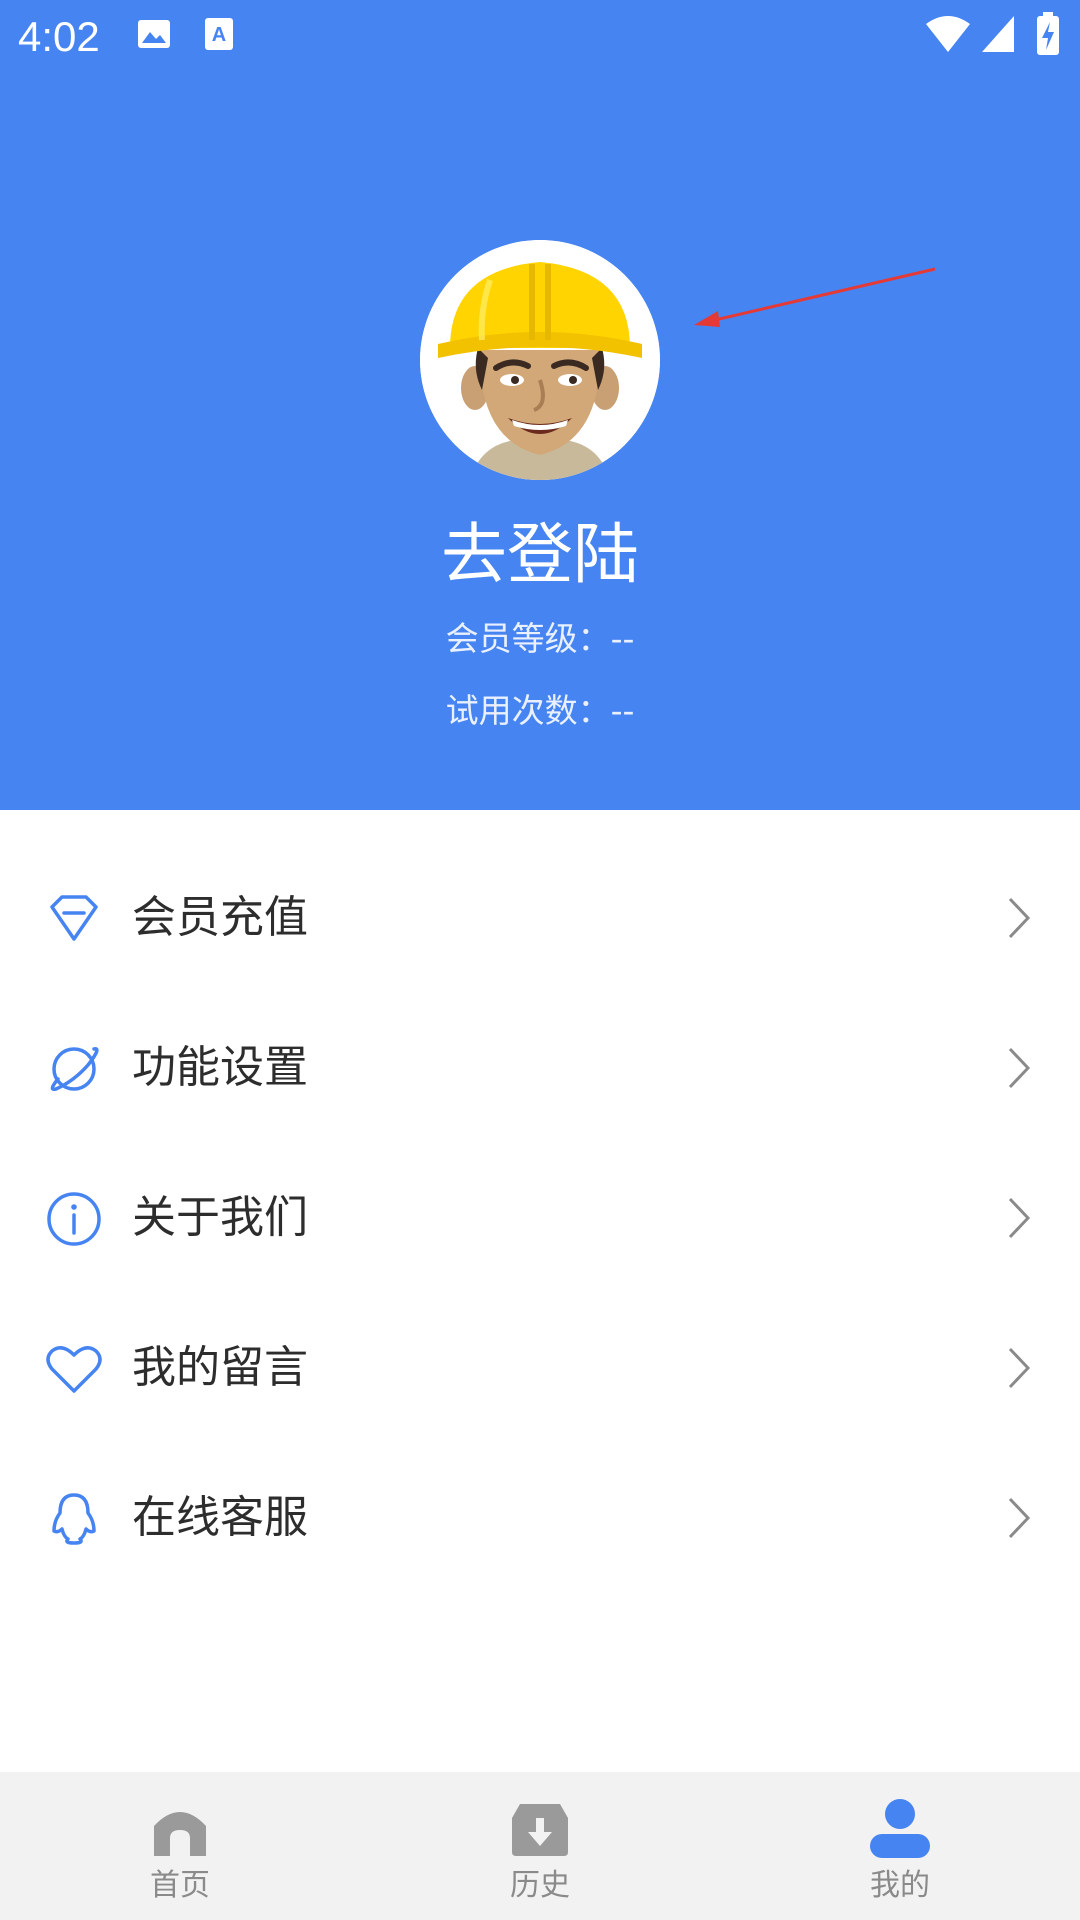 The width and height of the screenshot is (1080, 1920). I want to click on tab-mine: 我的, so click(900, 1846).